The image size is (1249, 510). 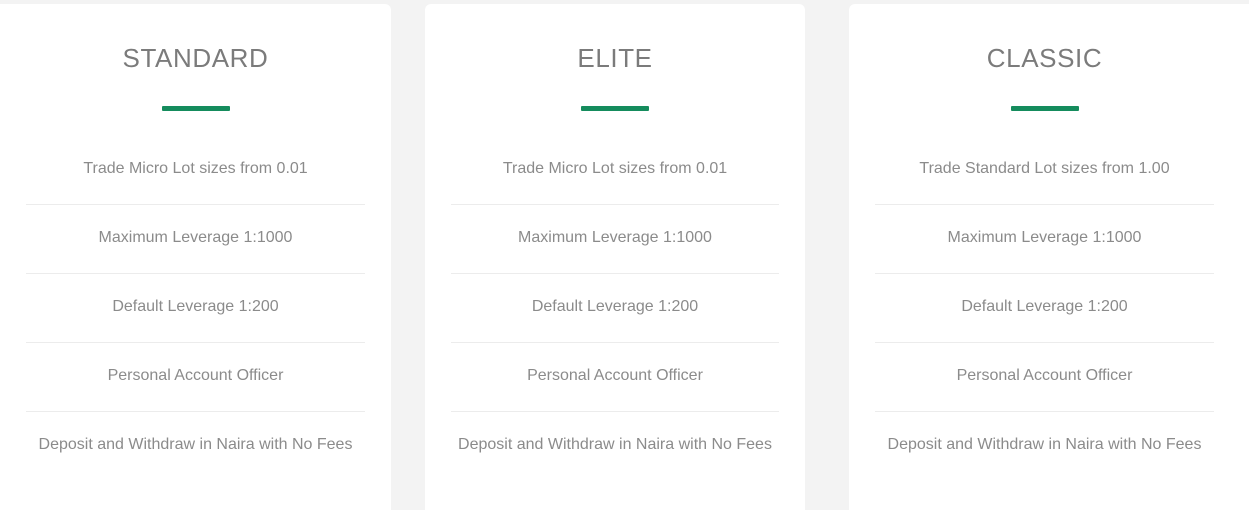 I want to click on plan-title-elite: ELITE, so click(x=615, y=58).